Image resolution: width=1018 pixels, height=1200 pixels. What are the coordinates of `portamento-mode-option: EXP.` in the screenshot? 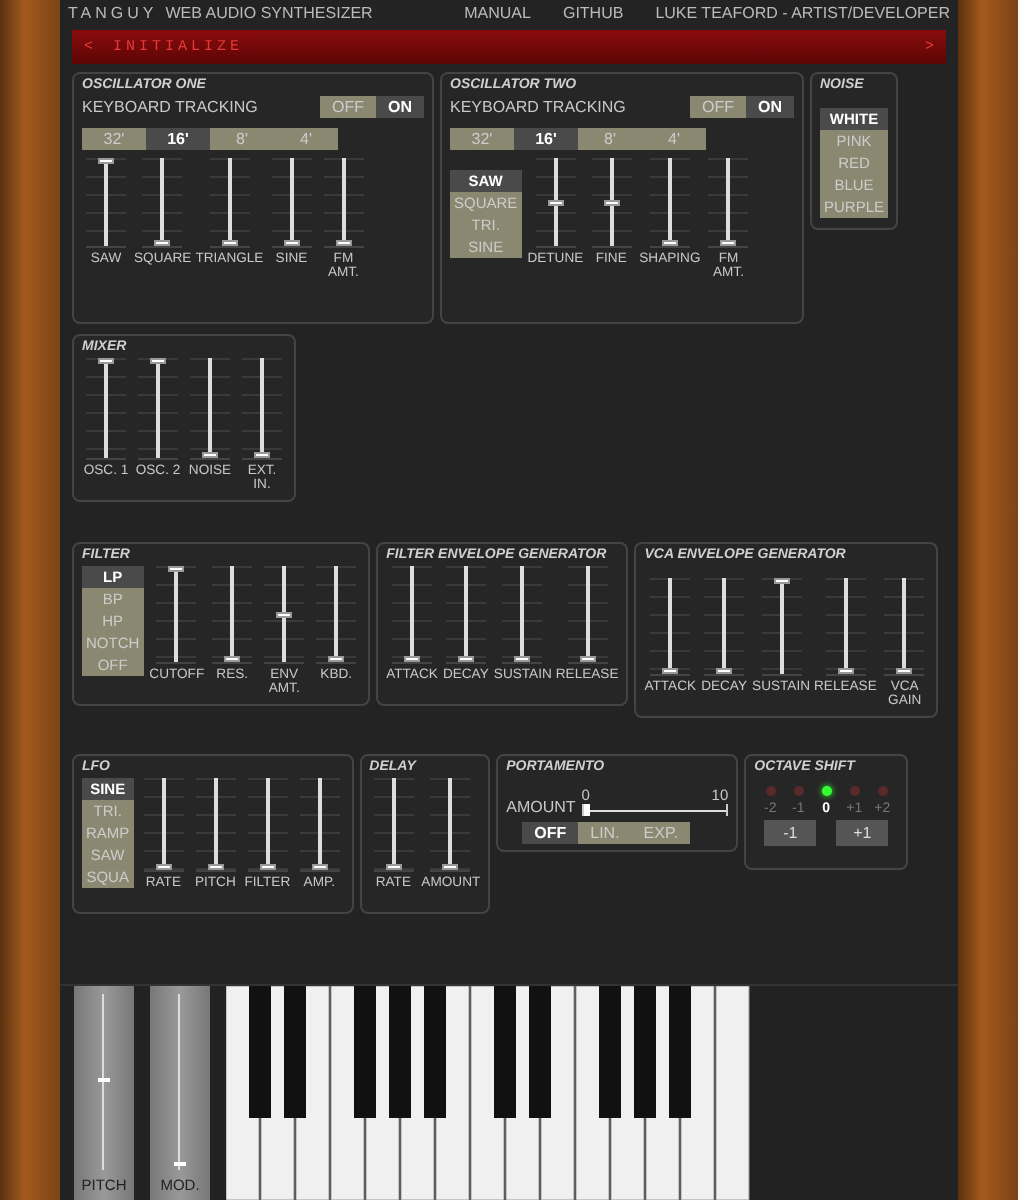 It's located at (660, 833).